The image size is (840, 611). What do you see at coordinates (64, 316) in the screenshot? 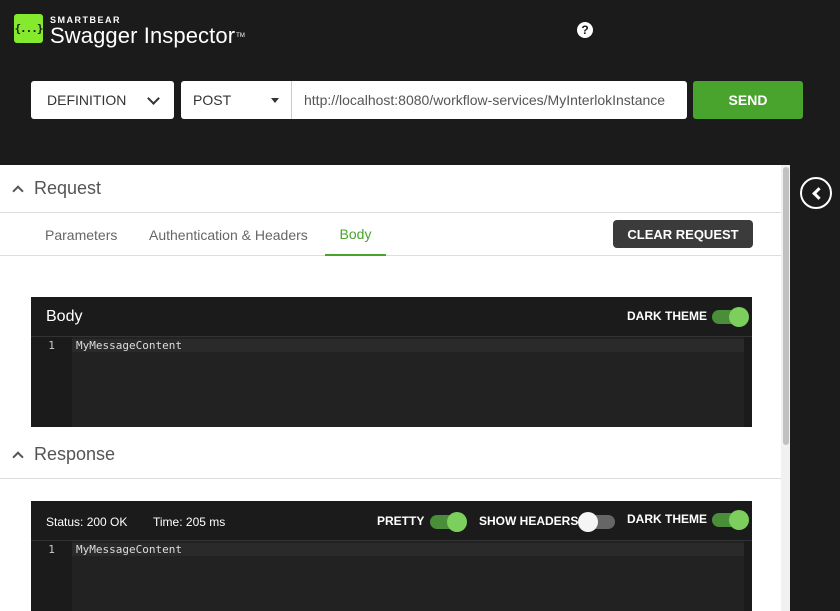
I see `body-panel-title: Body` at bounding box center [64, 316].